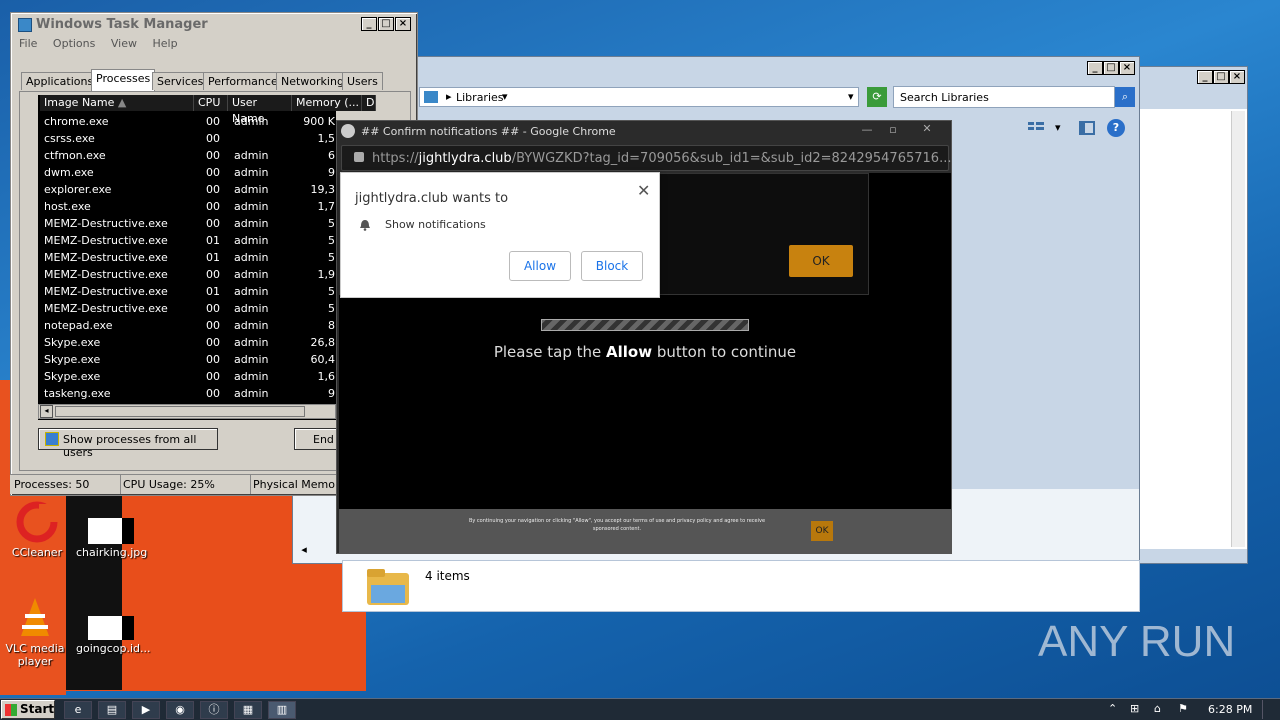 This screenshot has height=720, width=1280. I want to click on menu-options: Options, so click(74, 43).